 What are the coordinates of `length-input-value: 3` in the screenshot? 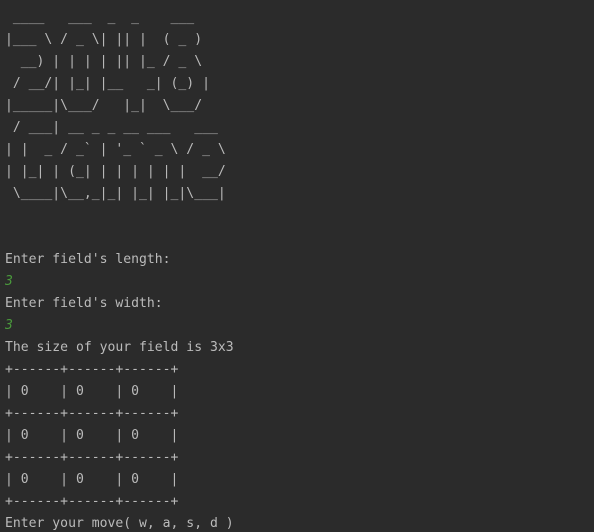 It's located at (9, 281).